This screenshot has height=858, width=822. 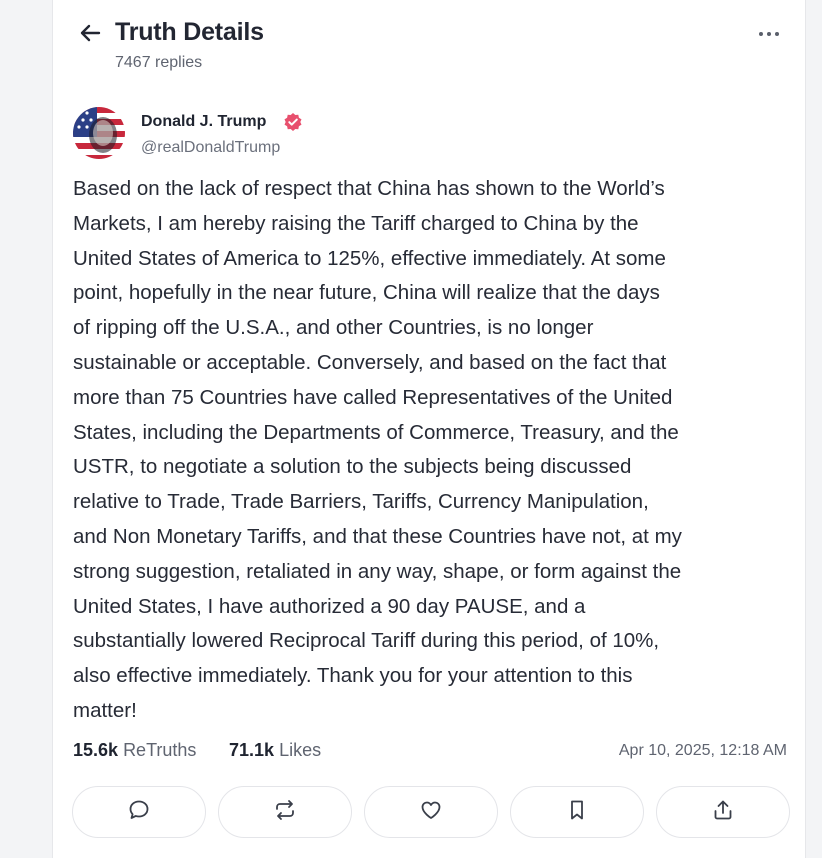 I want to click on verified-badge-icon, so click(x=293, y=122).